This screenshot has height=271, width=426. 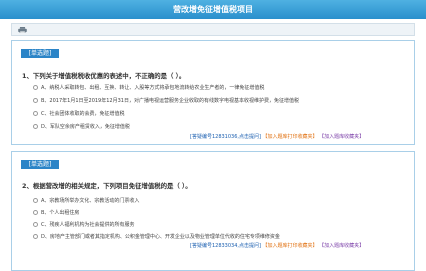 What do you see at coordinates (213, 29) in the screenshot?
I see `toolbar` at bounding box center [213, 29].